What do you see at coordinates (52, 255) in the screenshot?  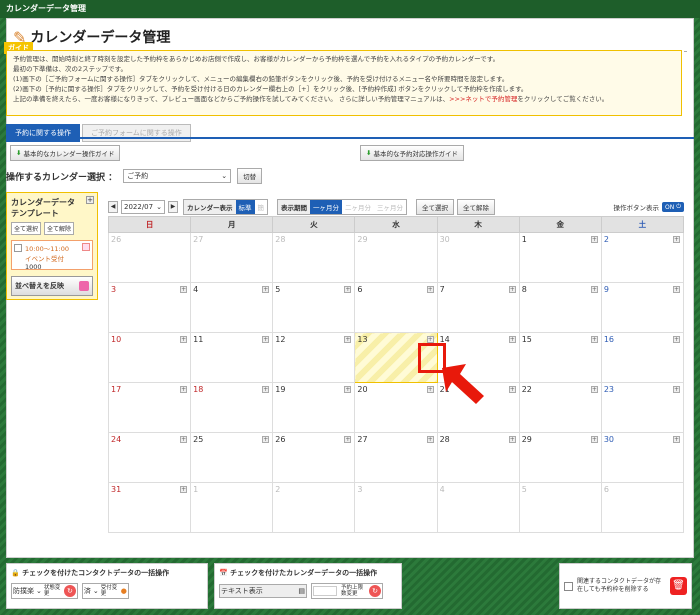 I see `template-event: 10:00～11:00 イベント受付 1000` at bounding box center [52, 255].